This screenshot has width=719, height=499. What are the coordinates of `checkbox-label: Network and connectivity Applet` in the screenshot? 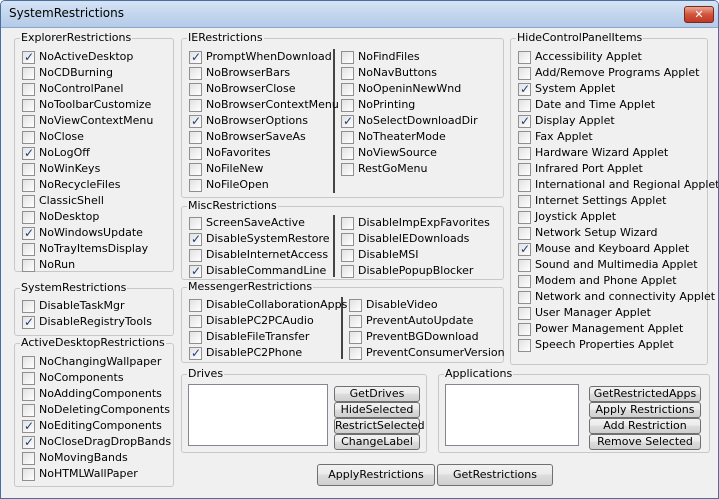 It's located at (625, 296).